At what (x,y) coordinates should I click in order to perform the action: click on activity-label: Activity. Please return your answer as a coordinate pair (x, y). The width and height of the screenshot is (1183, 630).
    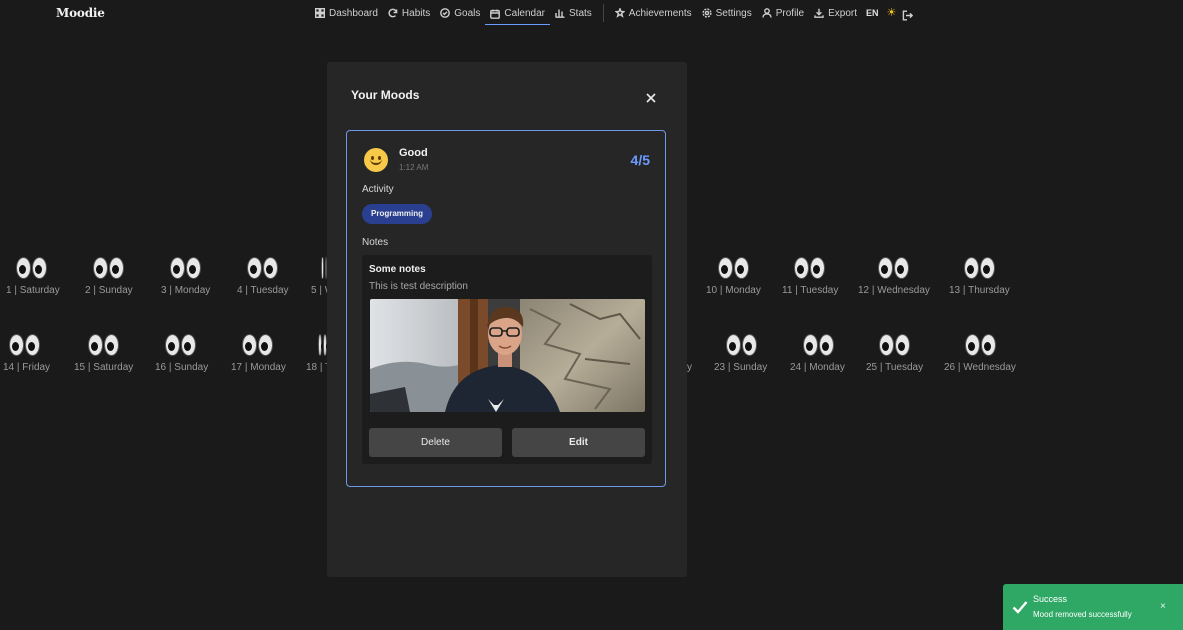
    Looking at the image, I should click on (378, 189).